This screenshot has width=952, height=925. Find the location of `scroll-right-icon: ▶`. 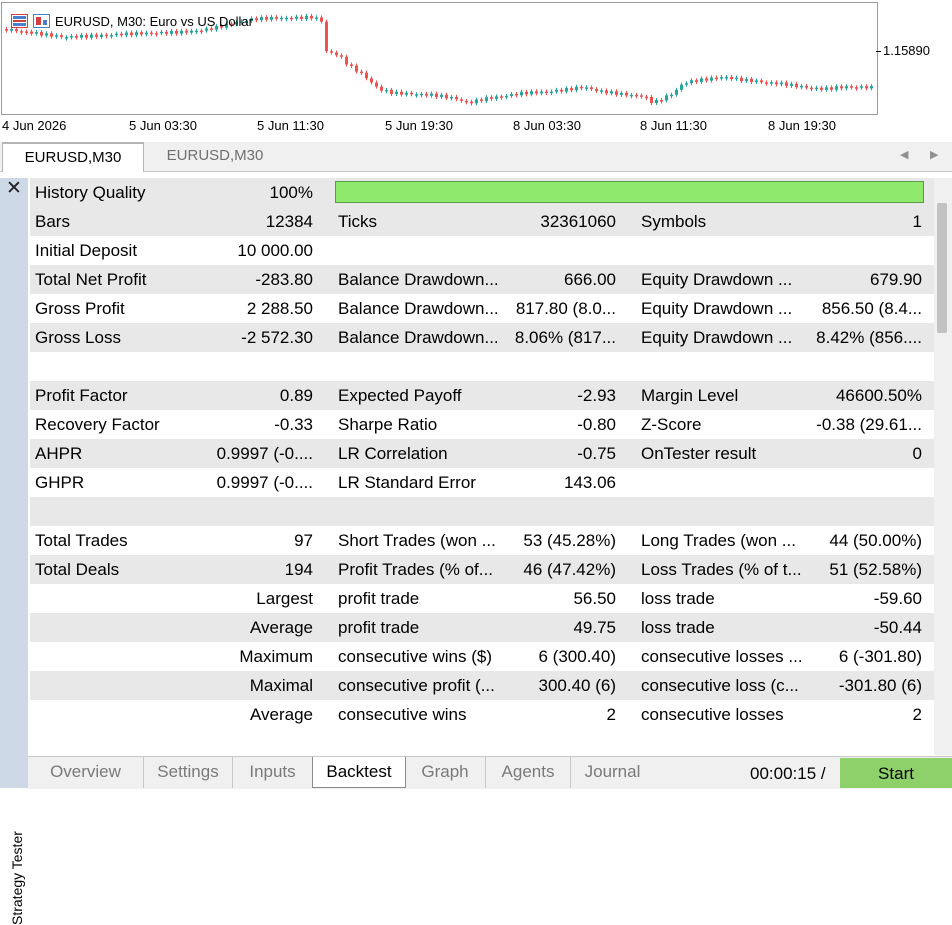

scroll-right-icon: ▶ is located at coordinates (934, 154).